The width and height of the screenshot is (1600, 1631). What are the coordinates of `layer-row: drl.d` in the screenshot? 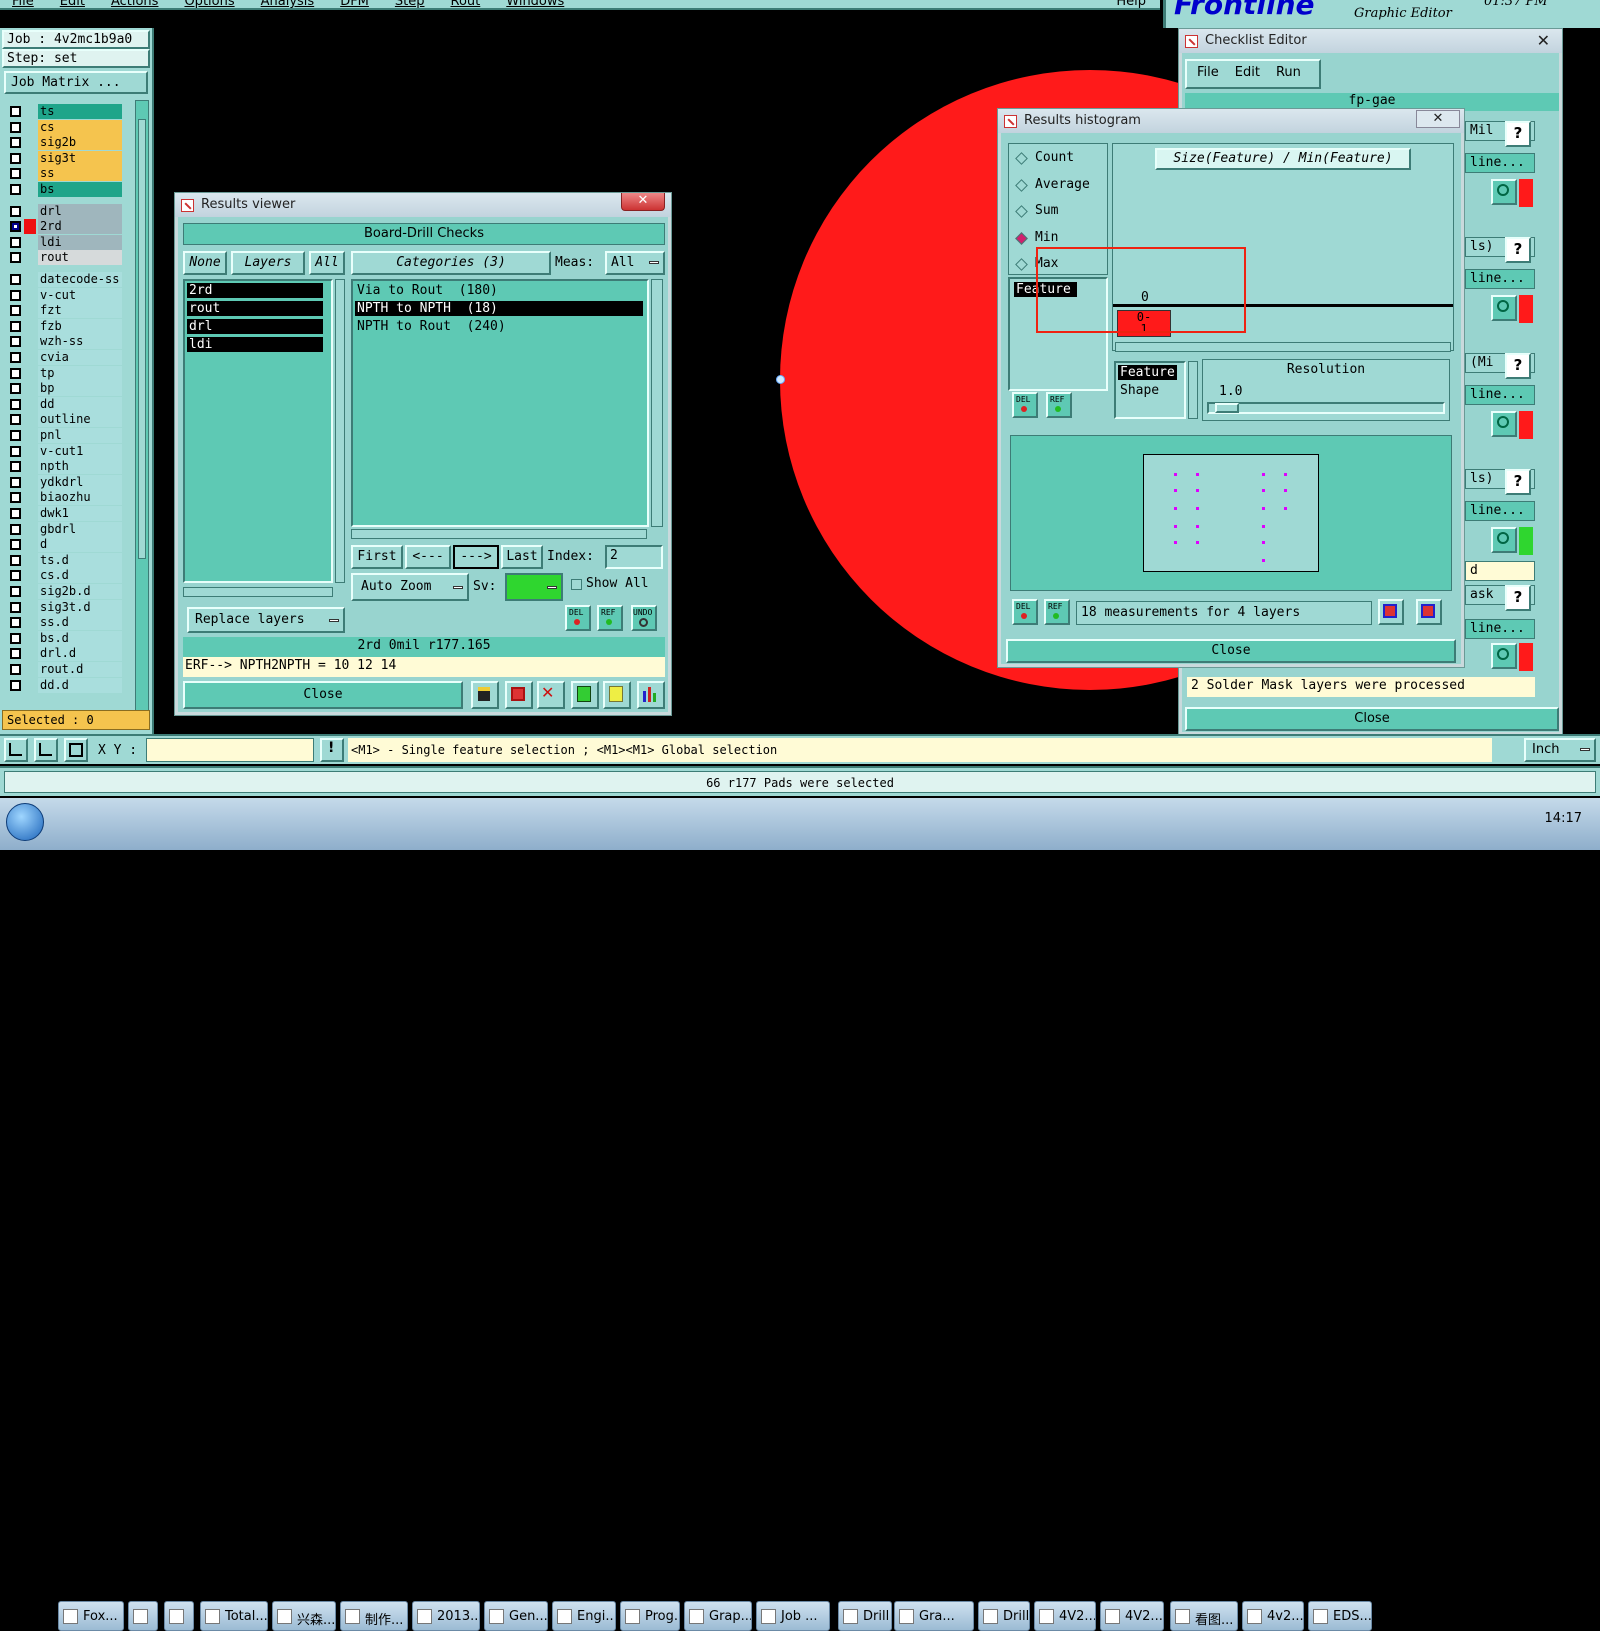 It's located at (64, 654).